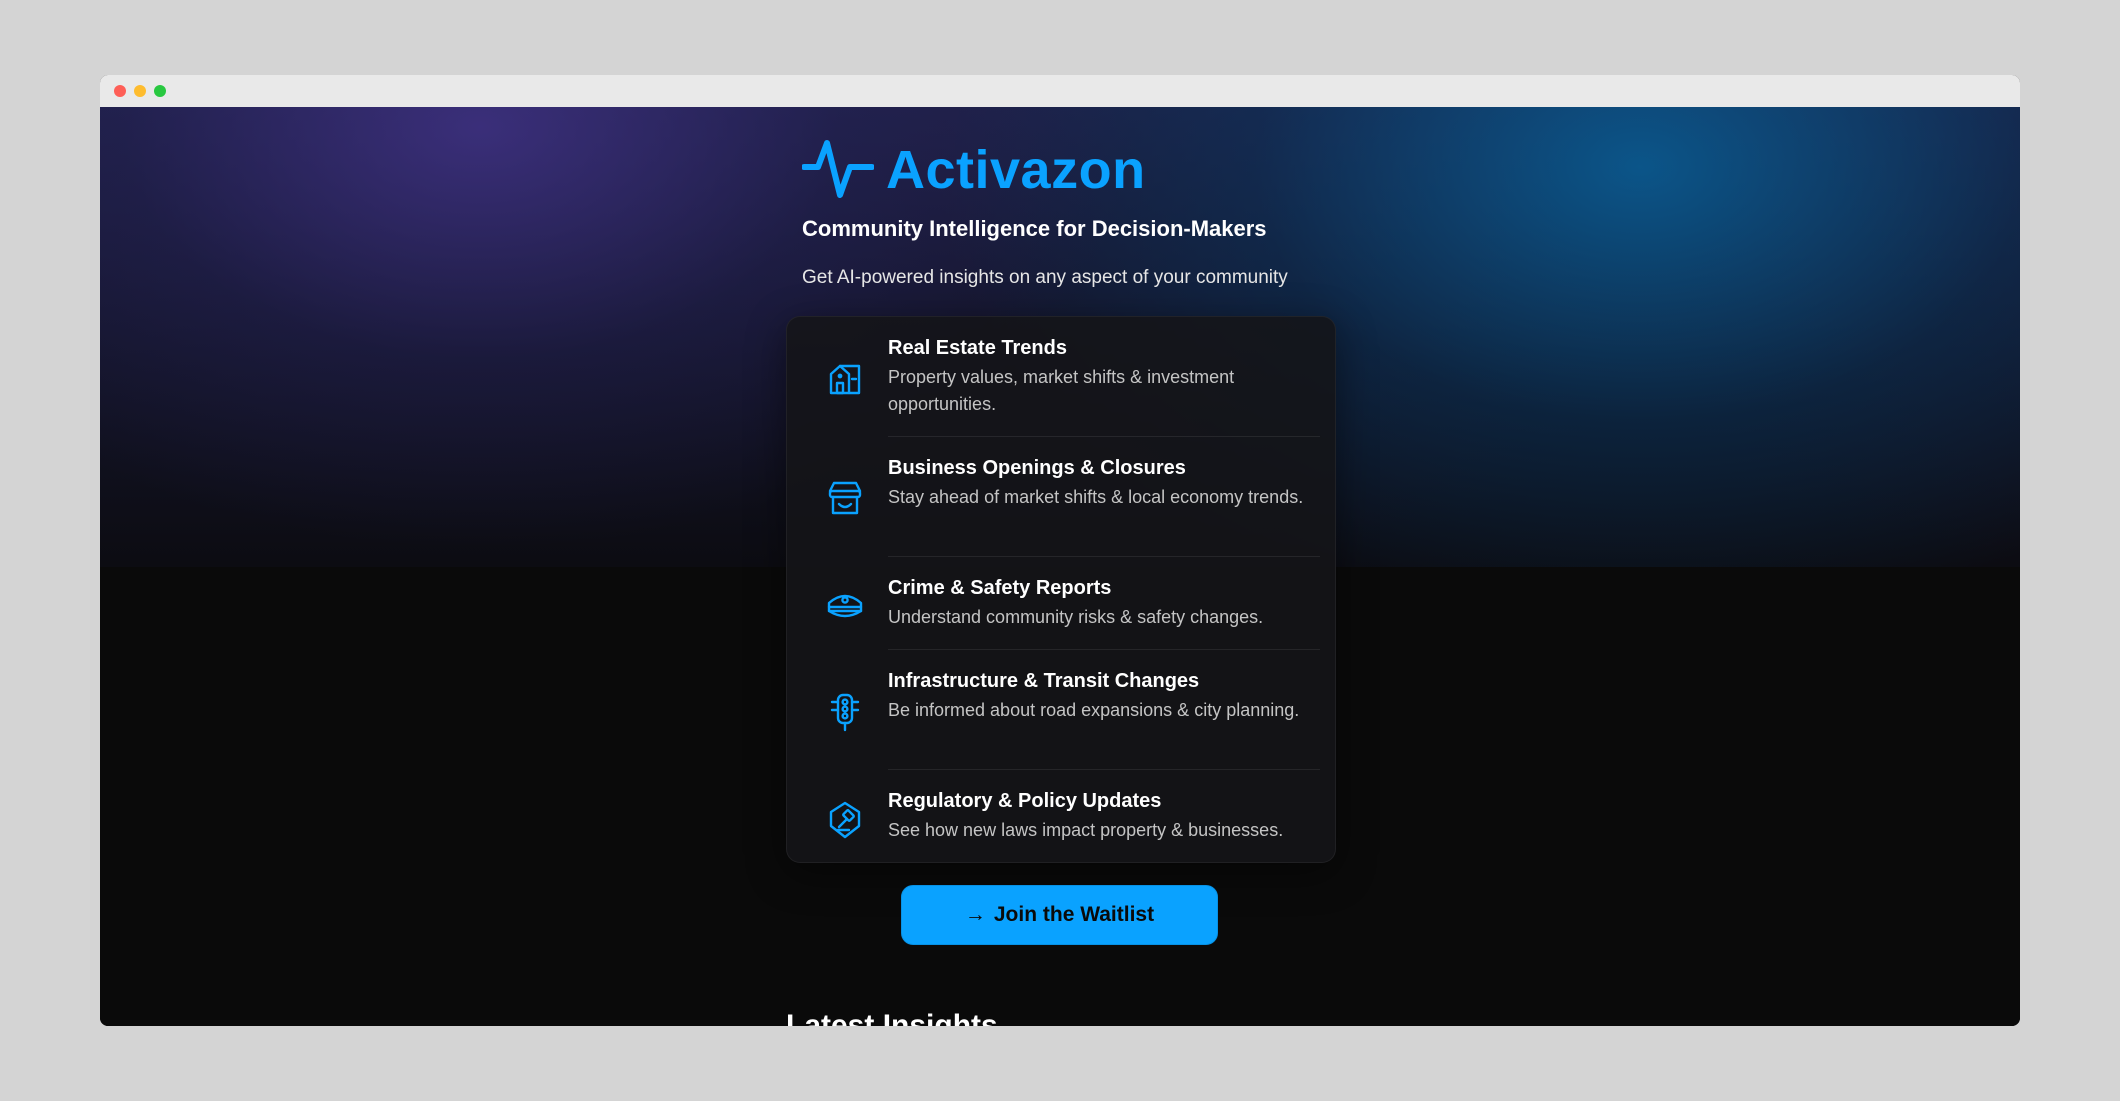  What do you see at coordinates (140, 91) in the screenshot?
I see `minimize-window-button` at bounding box center [140, 91].